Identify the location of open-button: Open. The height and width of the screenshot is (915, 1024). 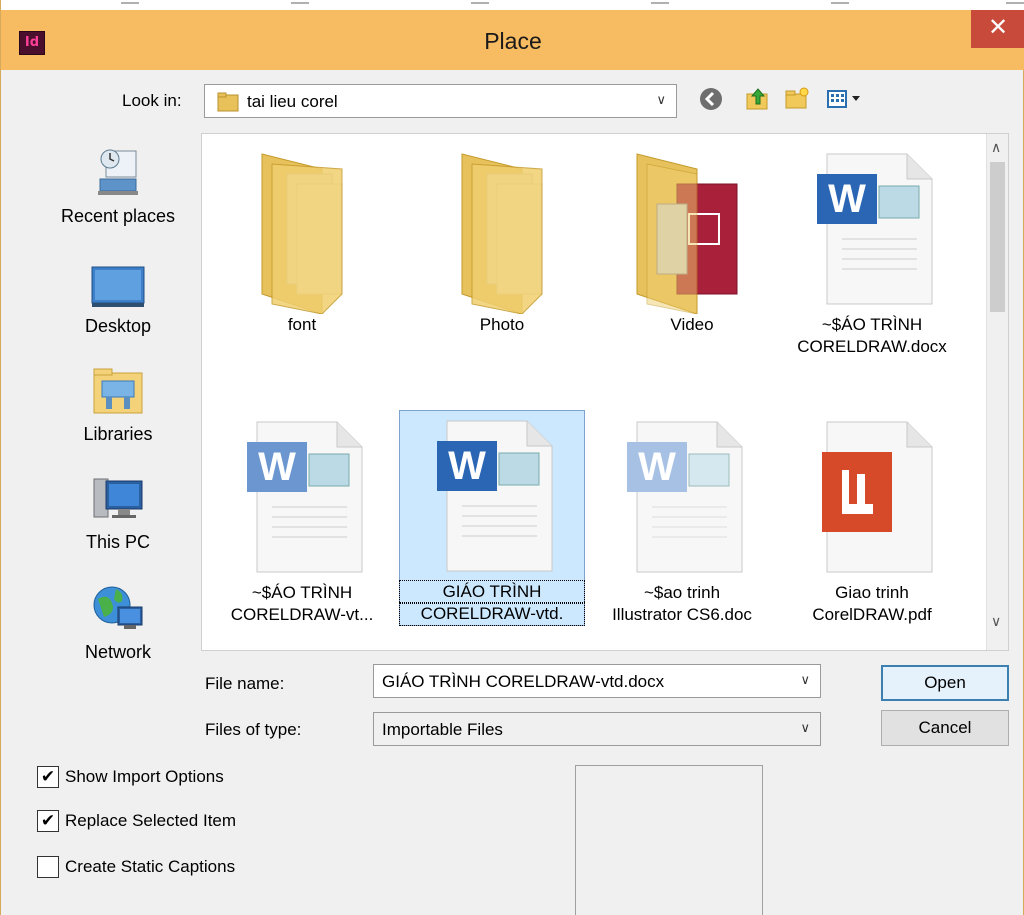
(945, 683).